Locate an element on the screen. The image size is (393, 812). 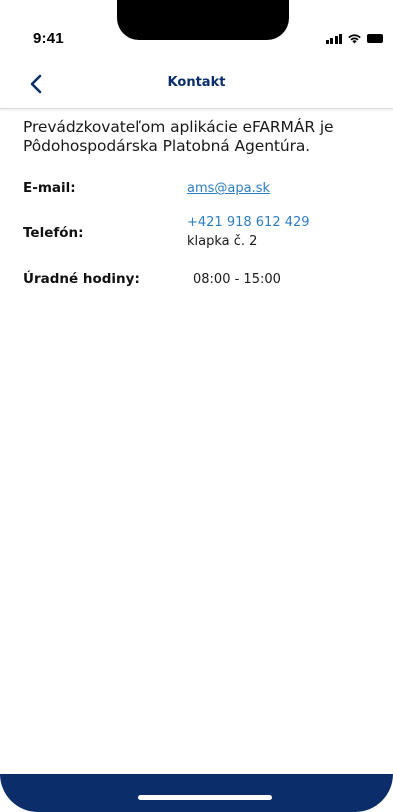
hours-row: Úradné hodiny: 08:00 - 15:00 is located at coordinates (198, 281).